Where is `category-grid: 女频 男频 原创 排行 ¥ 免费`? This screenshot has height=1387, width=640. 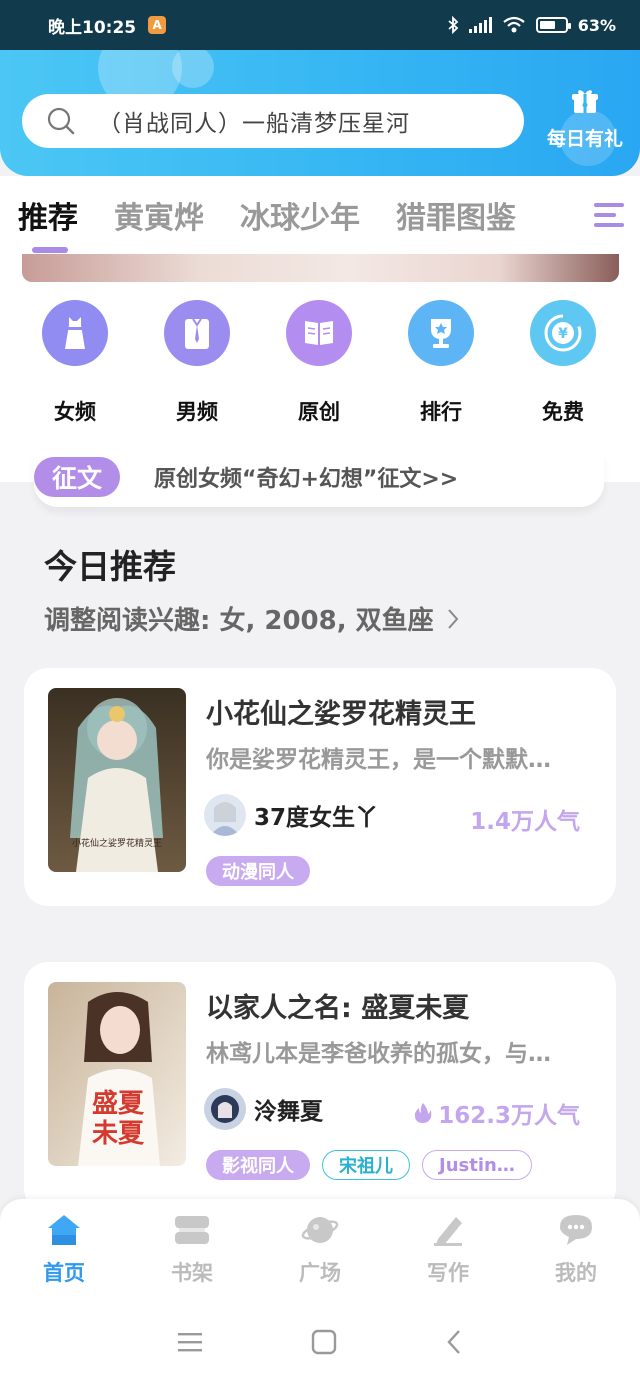
category-grid: 女频 男频 原创 排行 ¥ 免费 is located at coordinates (320, 363).